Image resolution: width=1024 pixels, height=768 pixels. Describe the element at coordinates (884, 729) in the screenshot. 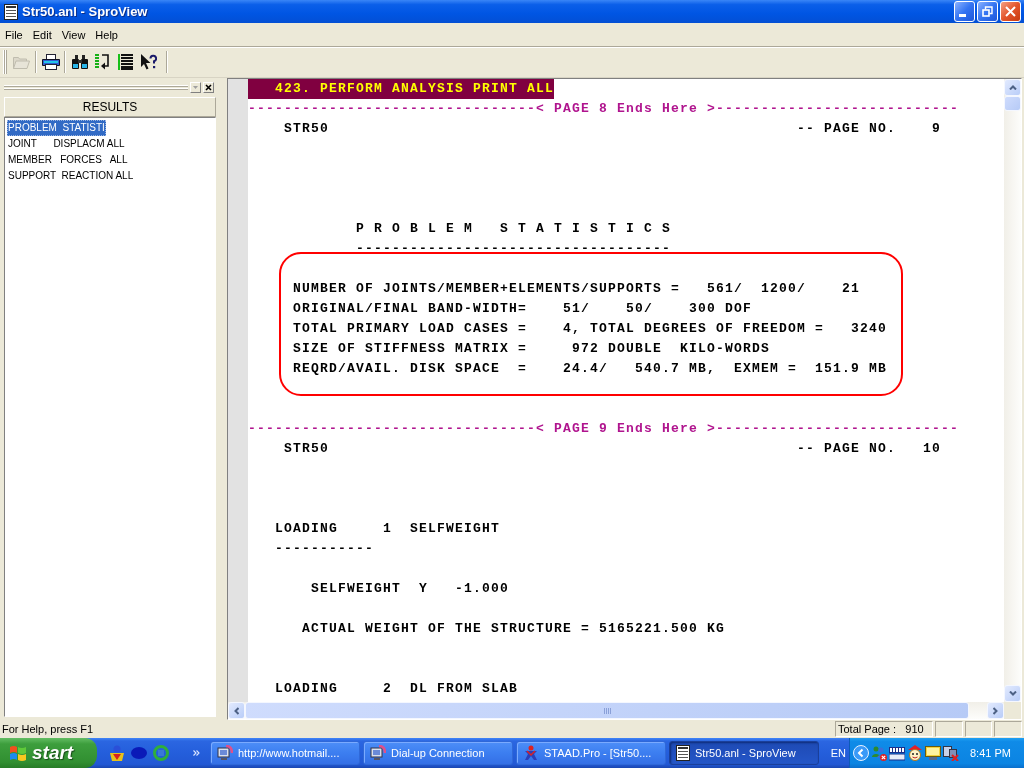

I see `total-pages: Total Page : 910` at that location.